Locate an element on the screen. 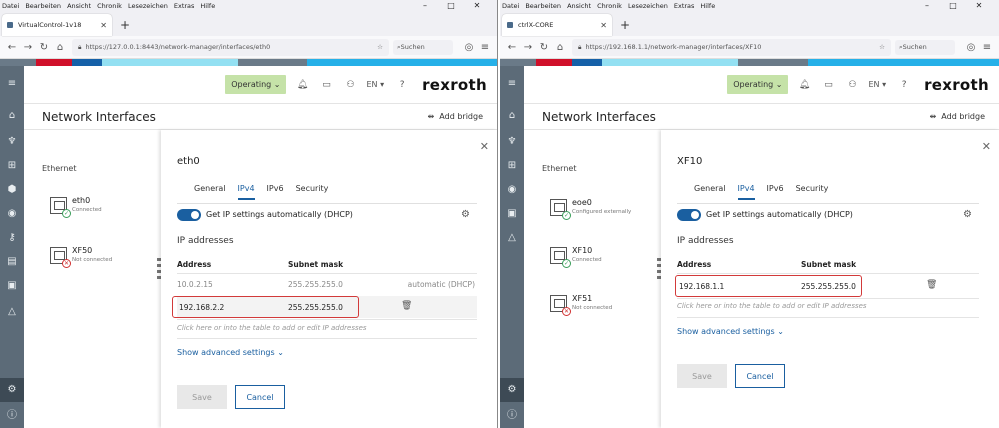 The image size is (999, 428). interface-item-eth0: ✓ eth0 Connected is located at coordinates (76, 207).